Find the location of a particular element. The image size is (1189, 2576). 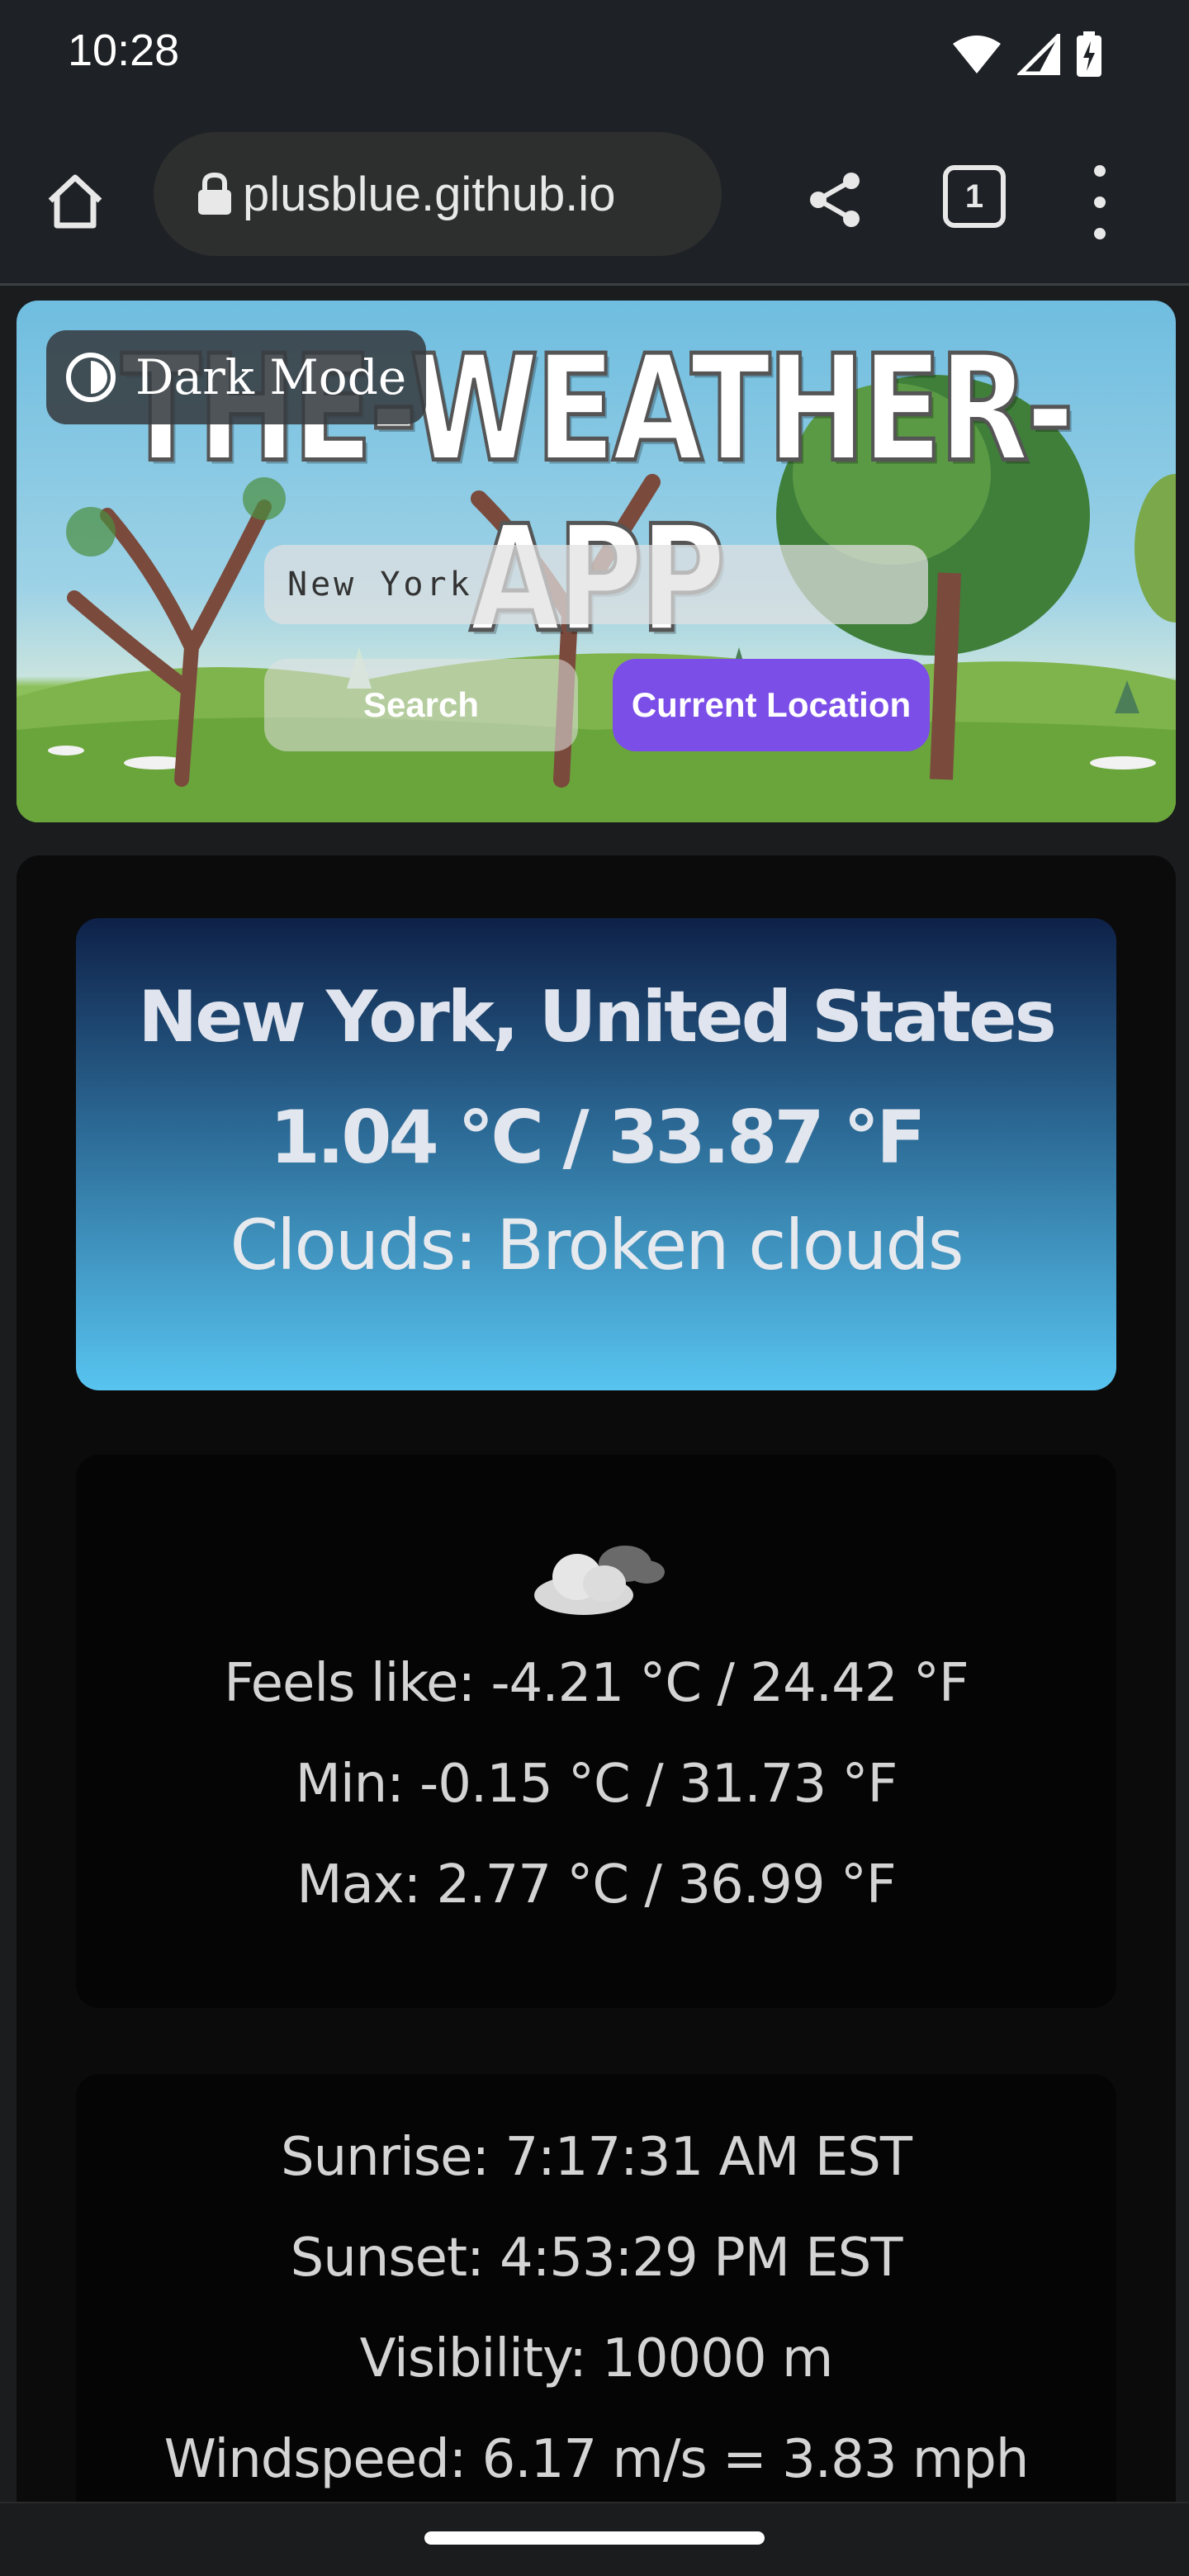

url-text: plusblue.github.io is located at coordinates (429, 194).